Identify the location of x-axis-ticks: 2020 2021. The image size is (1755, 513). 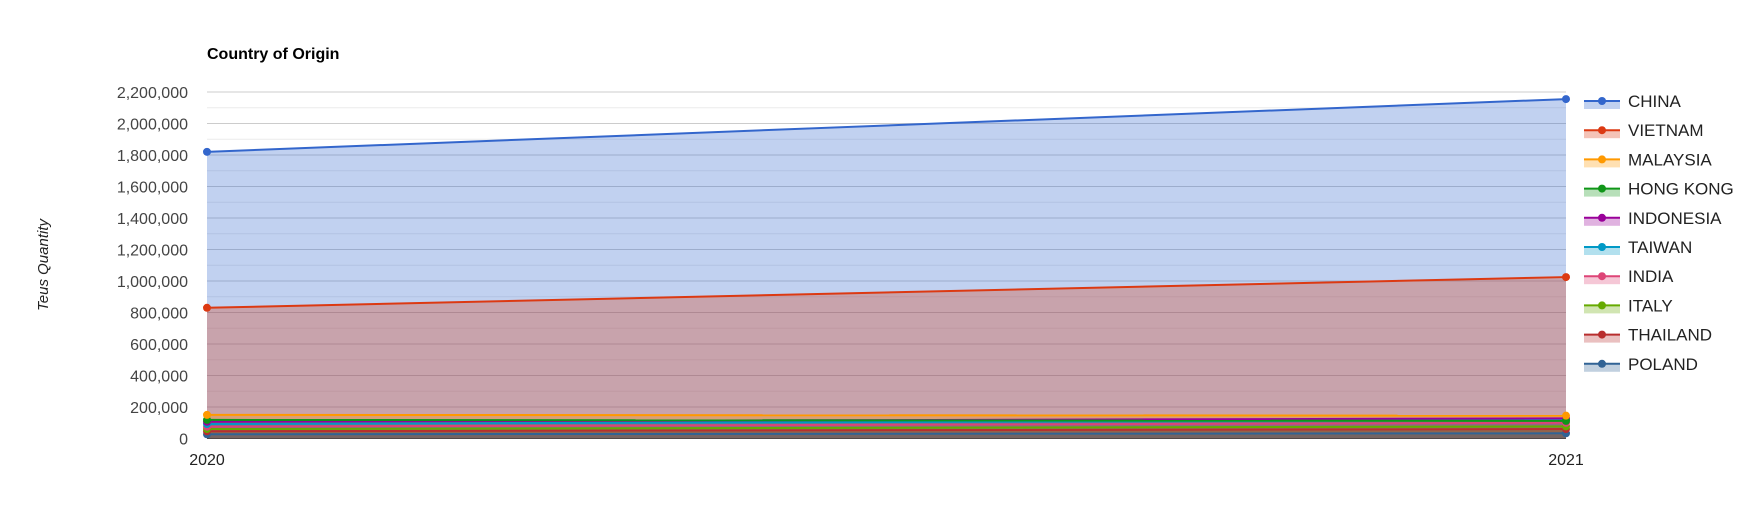
(886, 460).